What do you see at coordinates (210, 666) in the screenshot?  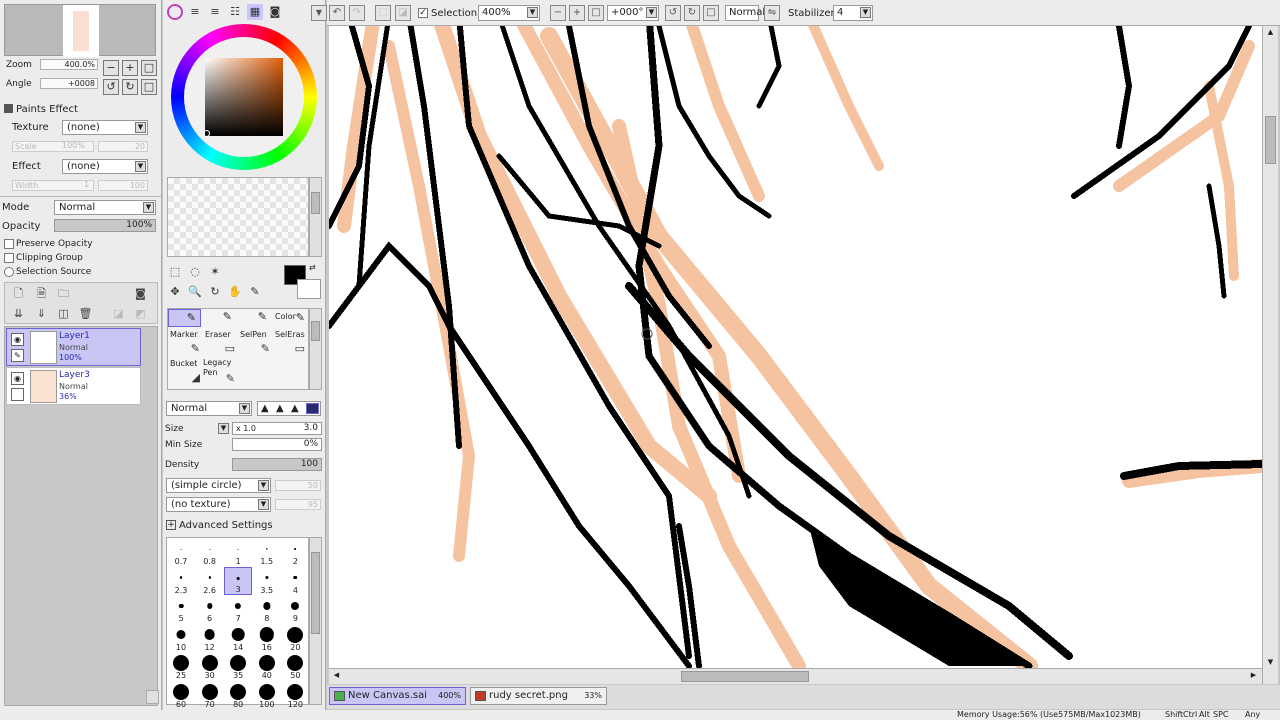 I see `brush-size-cell: 30` at bounding box center [210, 666].